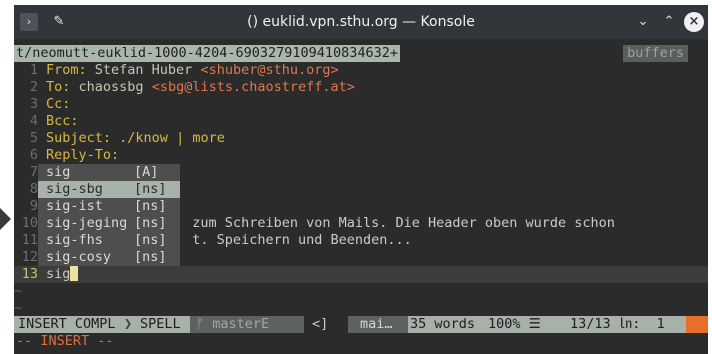  Describe the element at coordinates (184, 70) in the screenshot. I see `line-1: 1 From: Stefan Huber <shuber@sthu.org>` at that location.